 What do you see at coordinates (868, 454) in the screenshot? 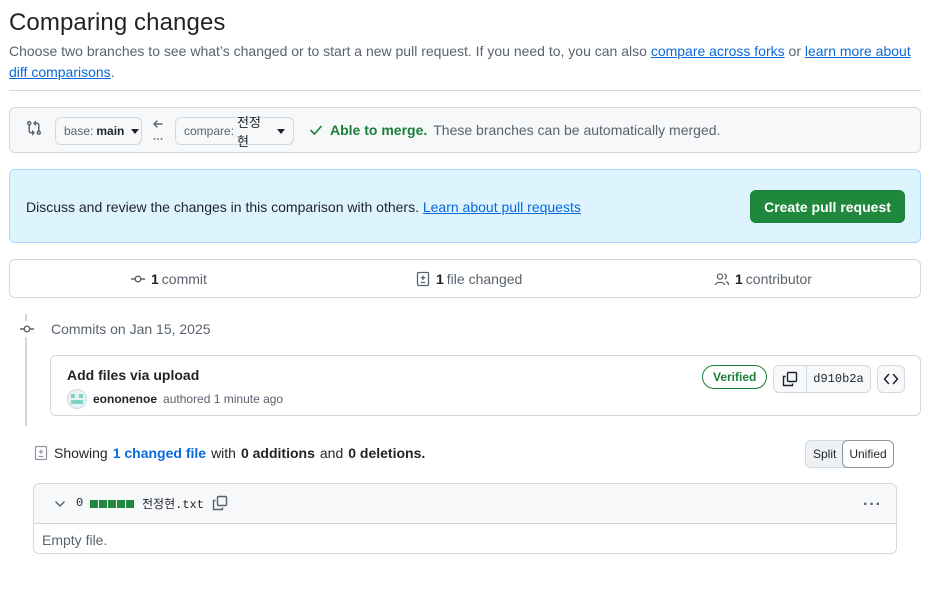
I see `unified-view-button: Unified` at bounding box center [868, 454].